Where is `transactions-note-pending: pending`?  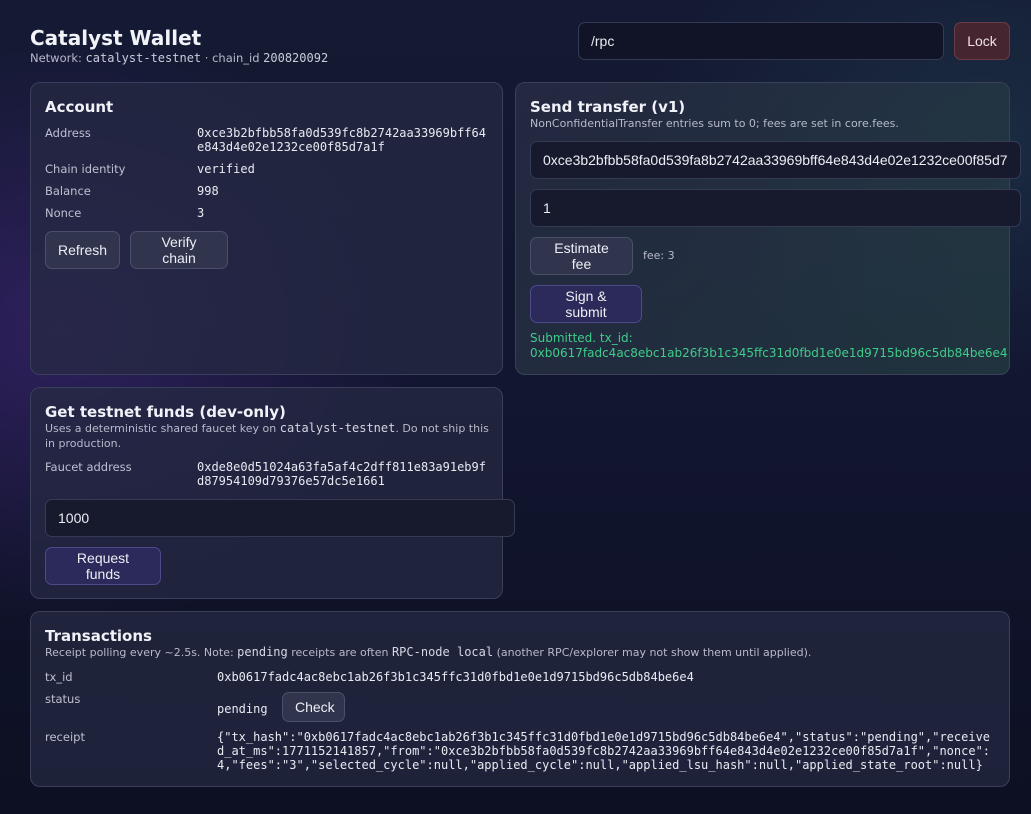 transactions-note-pending: pending is located at coordinates (262, 652).